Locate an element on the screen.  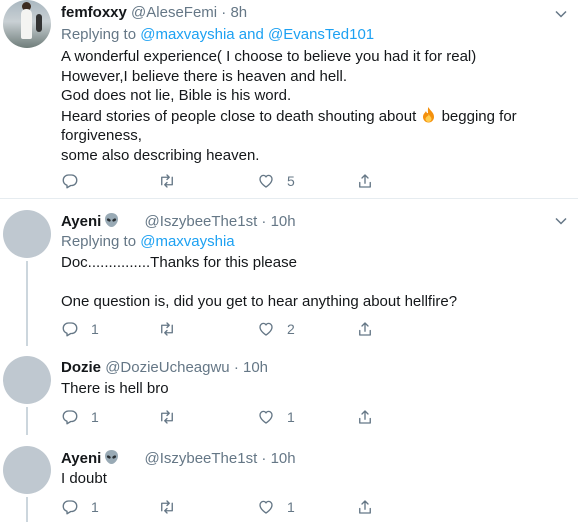
text-line: forgiveness, is located at coordinates (101, 135).